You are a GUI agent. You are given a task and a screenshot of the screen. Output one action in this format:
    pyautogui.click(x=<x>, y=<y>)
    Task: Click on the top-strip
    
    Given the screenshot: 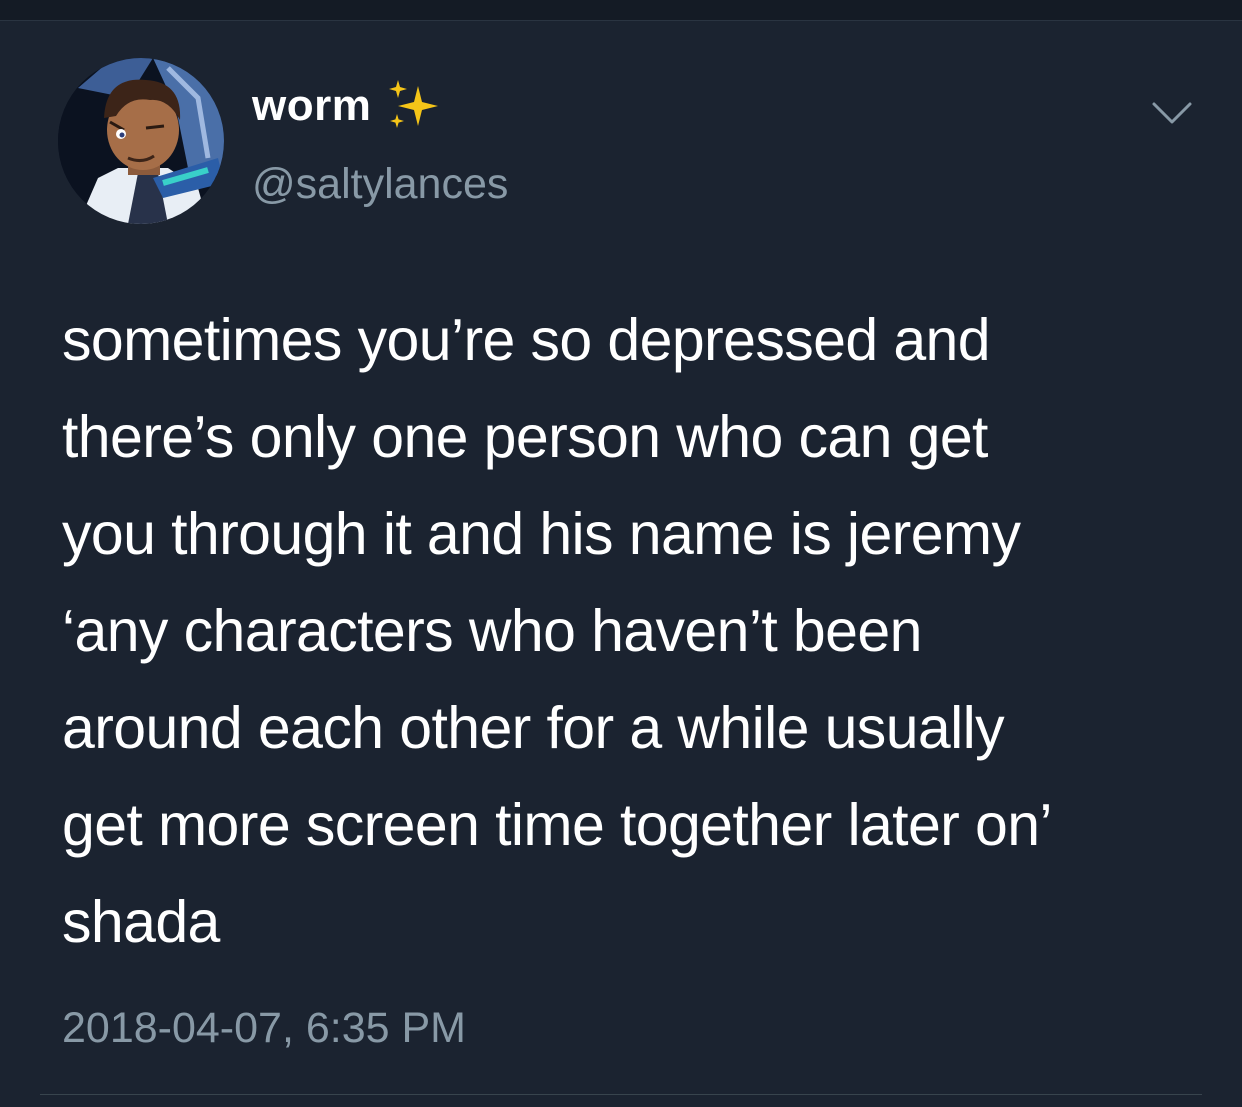 What is the action you would take?
    pyautogui.click(x=621, y=10)
    